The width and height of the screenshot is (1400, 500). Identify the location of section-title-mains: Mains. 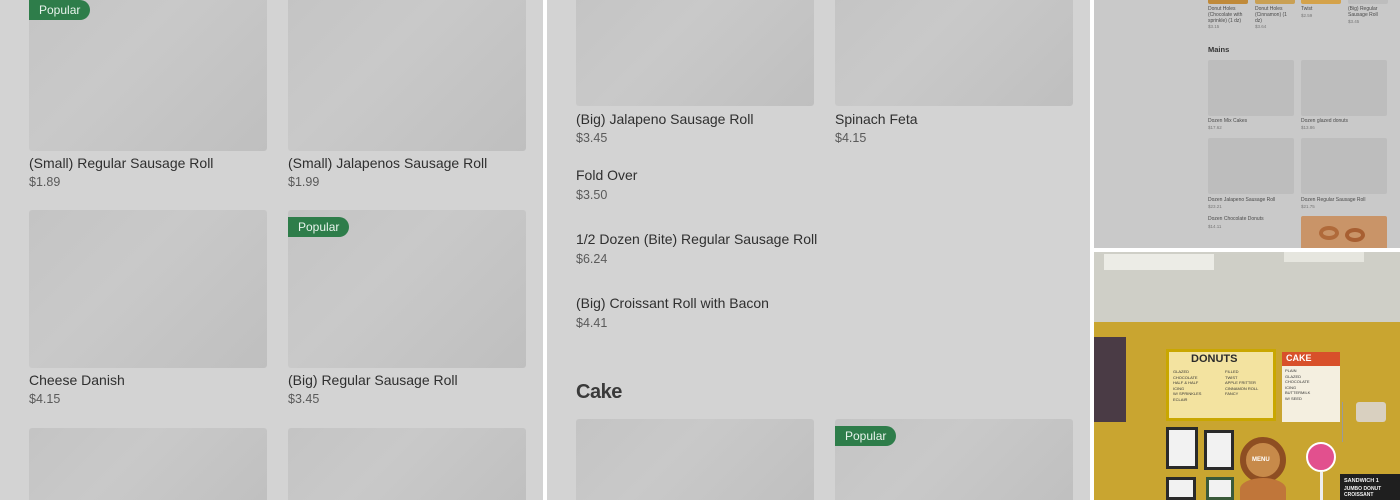
(1219, 49).